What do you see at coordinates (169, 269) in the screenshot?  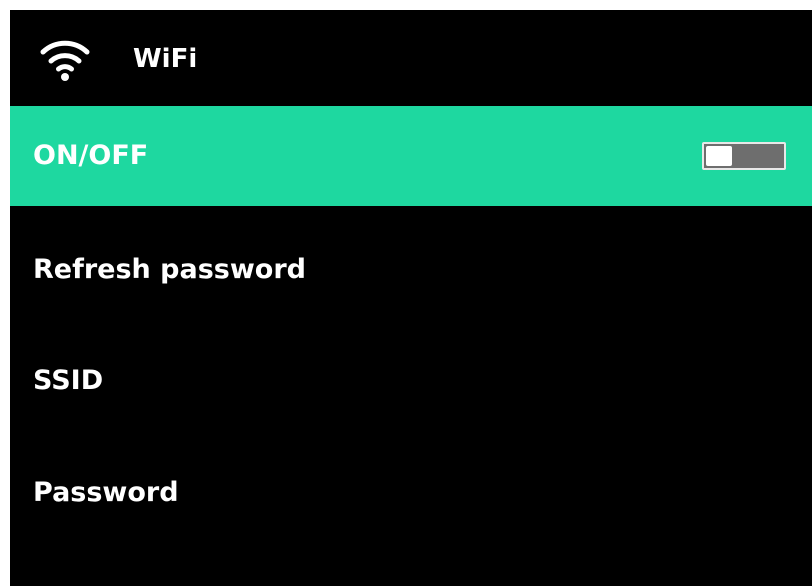 I see `menu-item-label: Refresh password` at bounding box center [169, 269].